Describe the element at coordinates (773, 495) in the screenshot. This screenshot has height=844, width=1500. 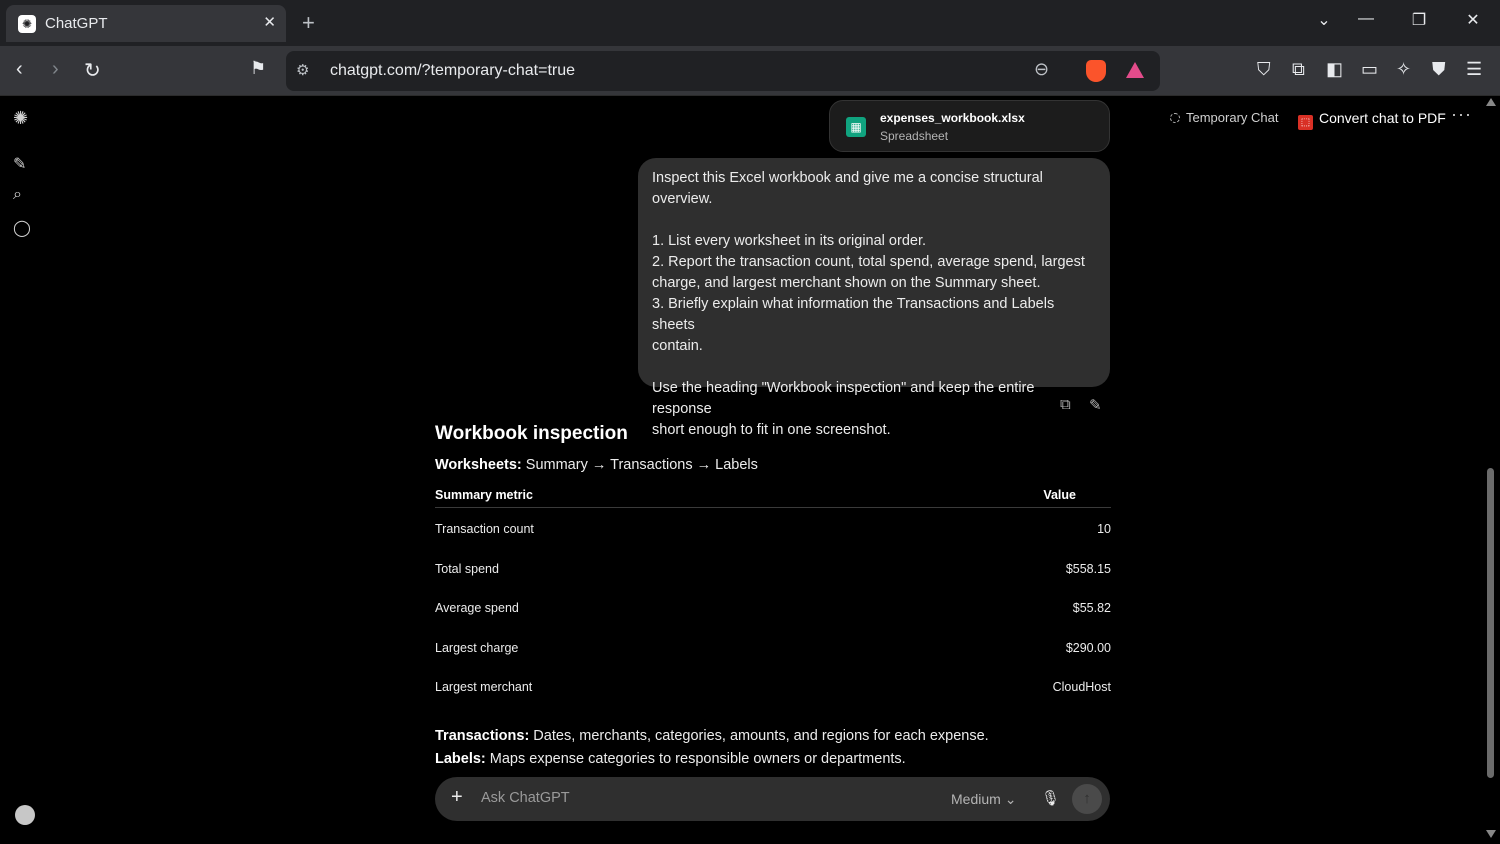
I see `table-header: Summary metric Value` at that location.